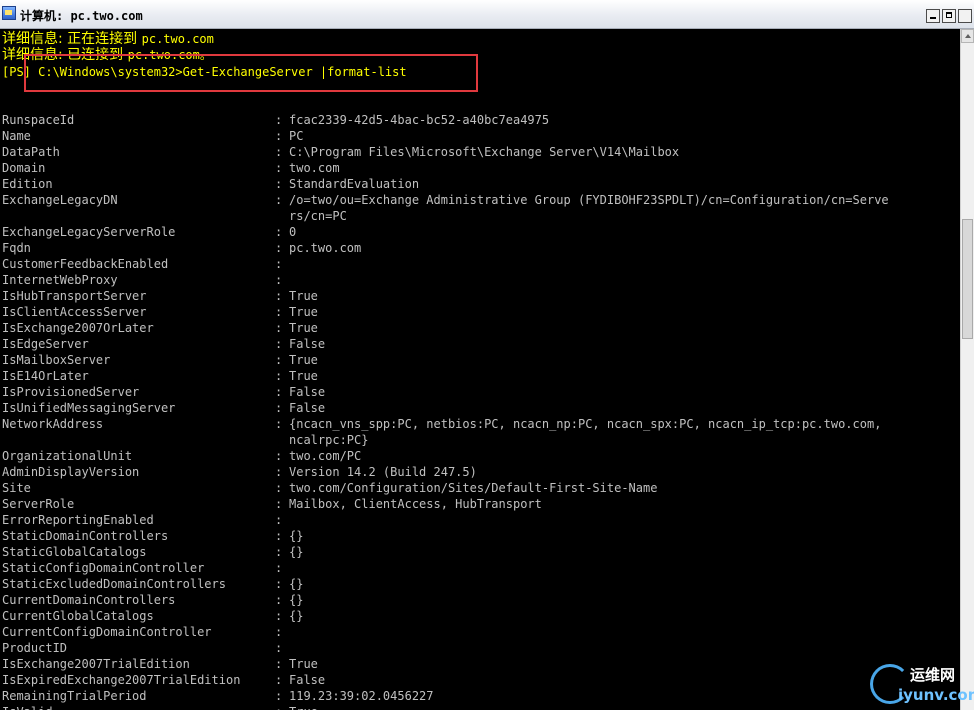 This screenshot has width=974, height=710. Describe the element at coordinates (31, 152) in the screenshot. I see `property-name: DataPath` at that location.